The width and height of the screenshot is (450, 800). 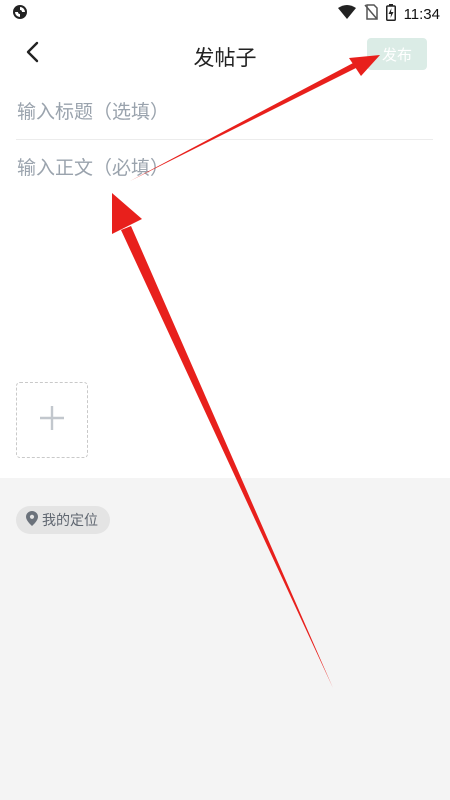 I want to click on add-image-button, so click(x=52, y=420).